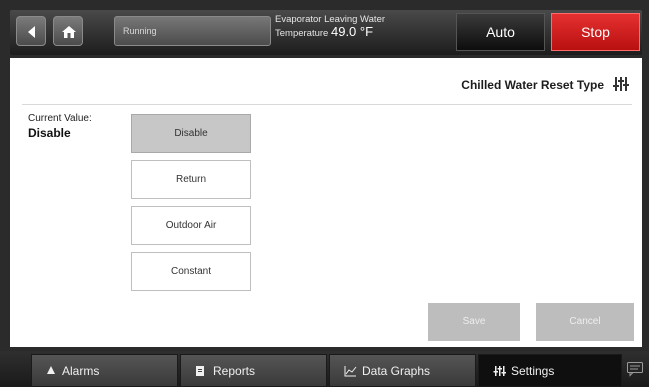  I want to click on tab-settings: Settings, so click(550, 370).